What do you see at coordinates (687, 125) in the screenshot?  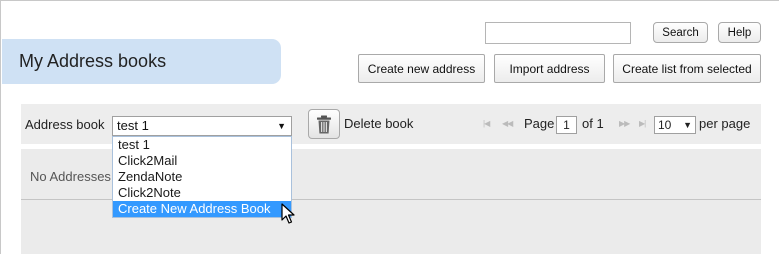 I see `per-page-arrow-icon: ▼` at bounding box center [687, 125].